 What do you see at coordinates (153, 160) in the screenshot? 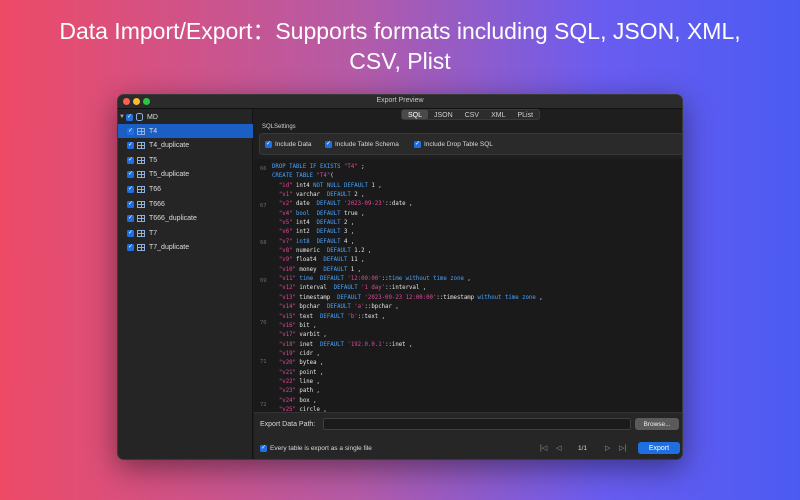
I see `sidebar-item-label: T5` at bounding box center [153, 160].